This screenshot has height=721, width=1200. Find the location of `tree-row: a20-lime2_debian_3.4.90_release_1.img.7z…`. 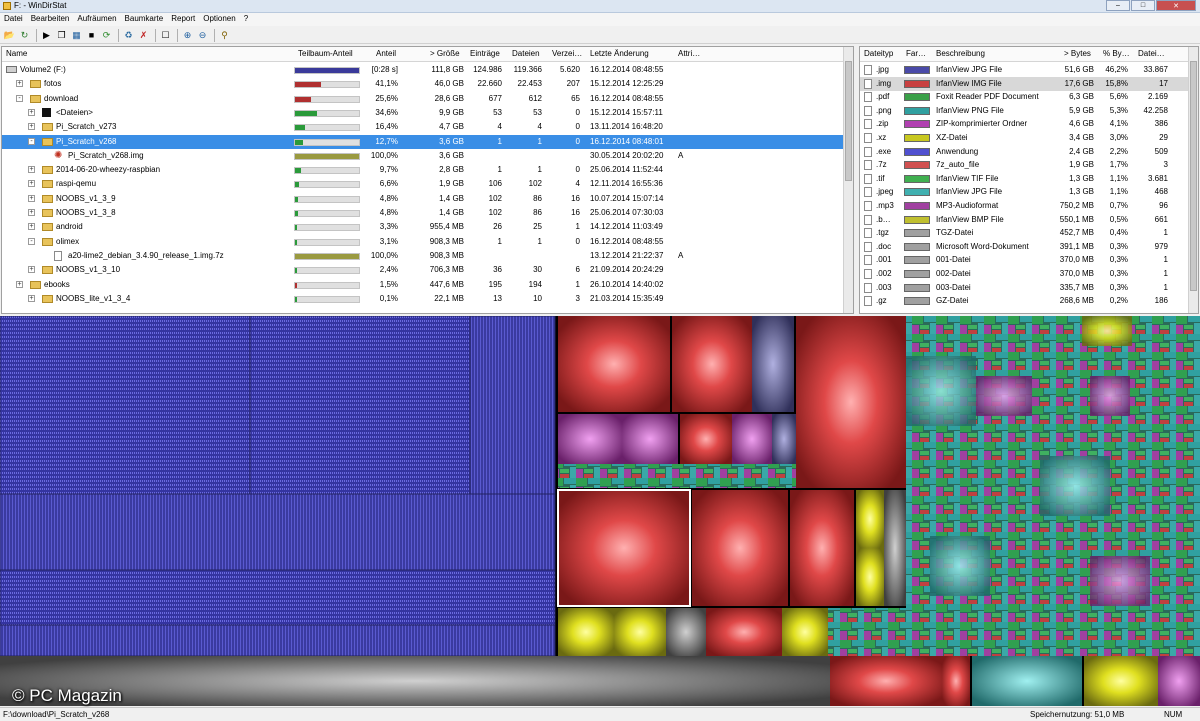

tree-row: a20-lime2_debian_3.4.90_release_1.img.7z… is located at coordinates (422, 256).